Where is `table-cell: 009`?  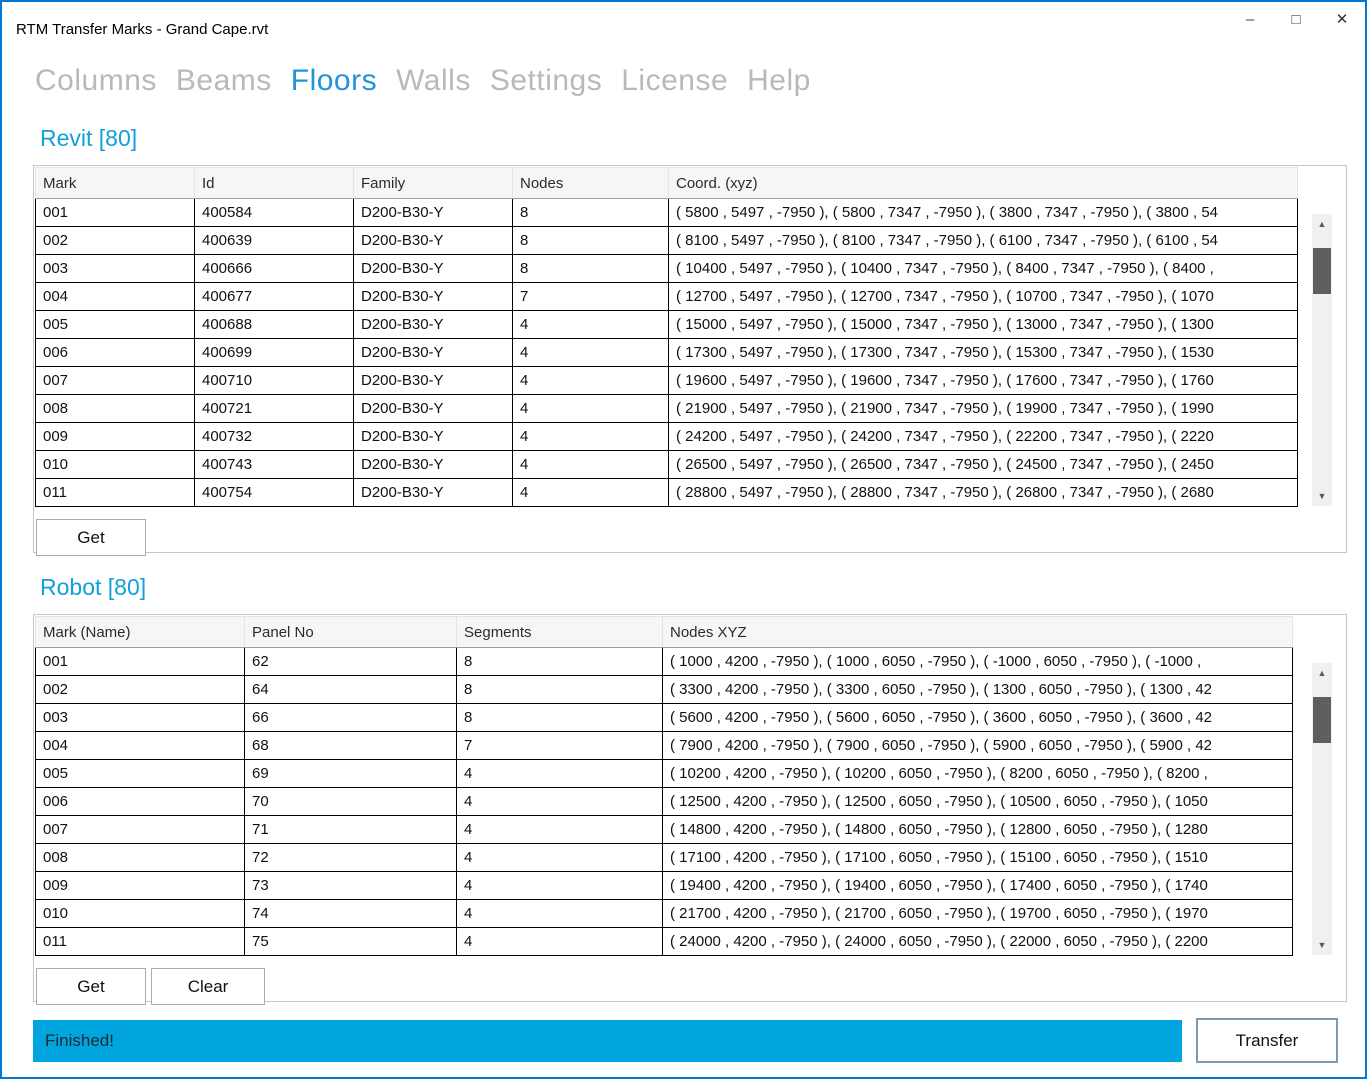
table-cell: 009 is located at coordinates (115, 436).